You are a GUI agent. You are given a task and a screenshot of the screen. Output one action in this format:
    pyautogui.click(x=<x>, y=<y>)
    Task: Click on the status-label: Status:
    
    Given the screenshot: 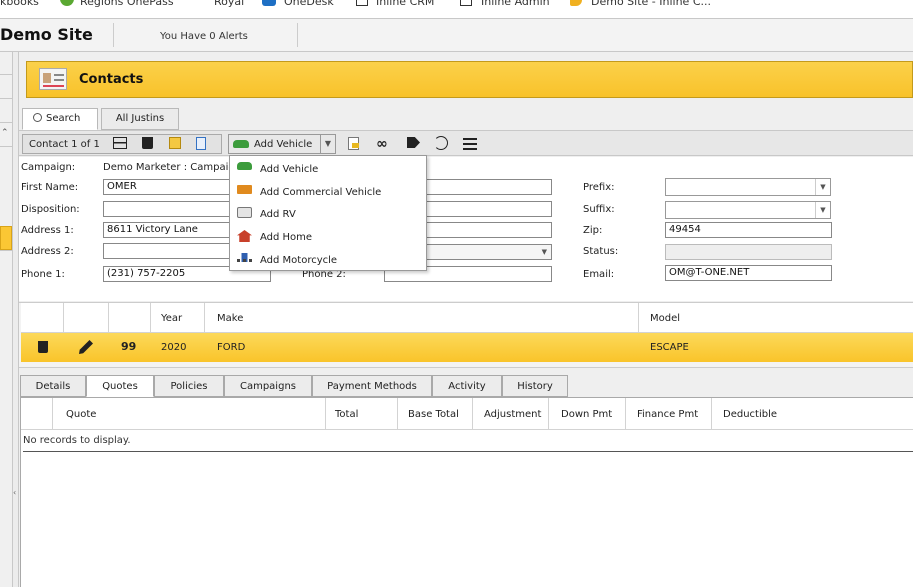 What is the action you would take?
    pyautogui.click(x=601, y=251)
    